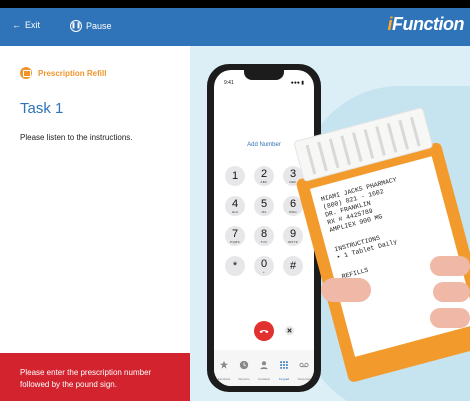 Image resolution: width=470 pixels, height=401 pixels. What do you see at coordinates (76, 26) in the screenshot?
I see `pause-circle-icon: ❚❚` at bounding box center [76, 26].